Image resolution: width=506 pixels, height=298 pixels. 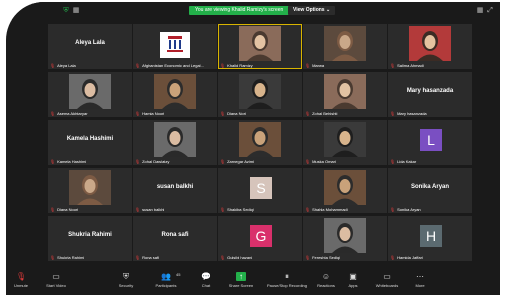 What do you see at coordinates (175, 187) in the screenshot?
I see `participant-display-name: susan balkhi` at bounding box center [175, 187].